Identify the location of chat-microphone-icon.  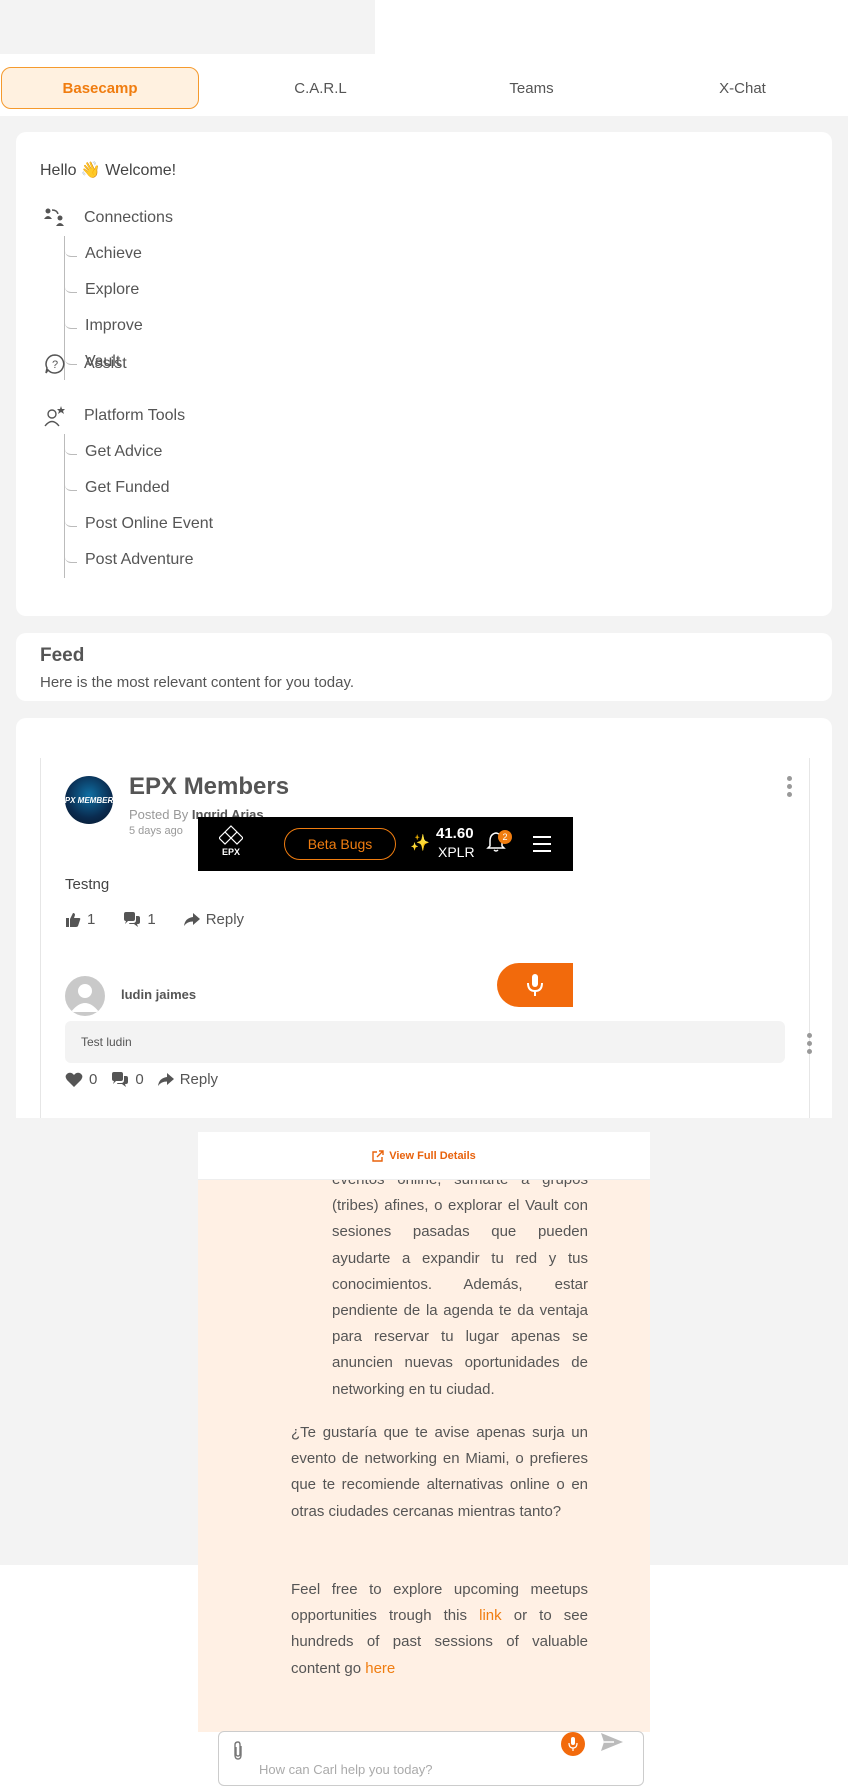
(573, 1744).